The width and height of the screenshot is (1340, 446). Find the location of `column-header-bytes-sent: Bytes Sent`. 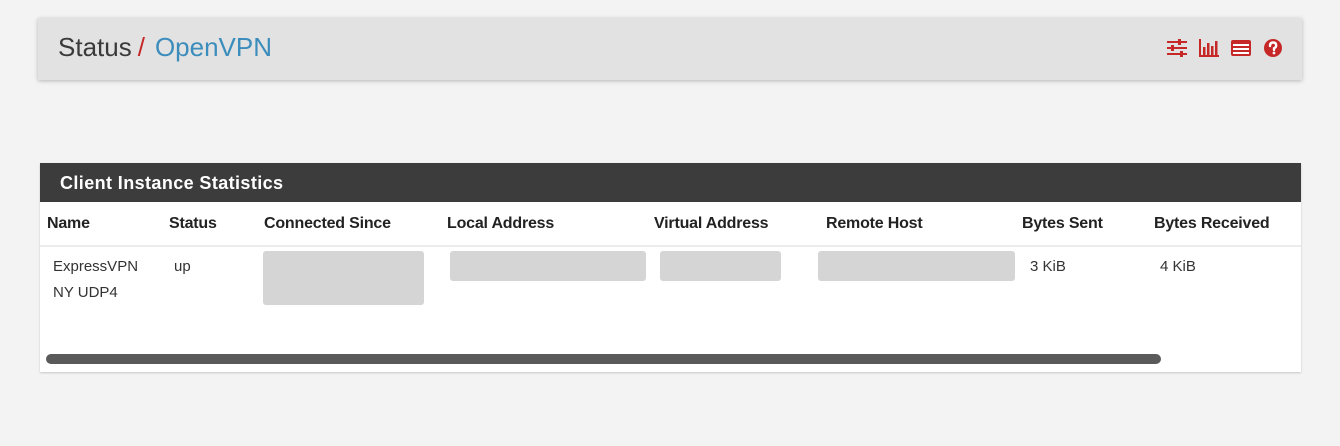

column-header-bytes-sent: Bytes Sent is located at coordinates (1062, 223).